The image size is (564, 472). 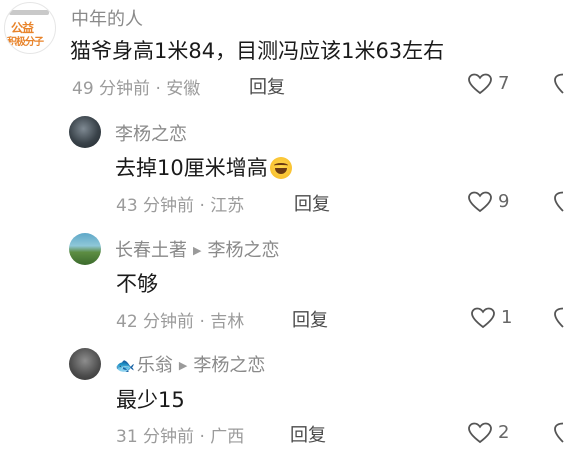 I want to click on comment-text-value: 去掉10厘米增高, so click(x=191, y=168).